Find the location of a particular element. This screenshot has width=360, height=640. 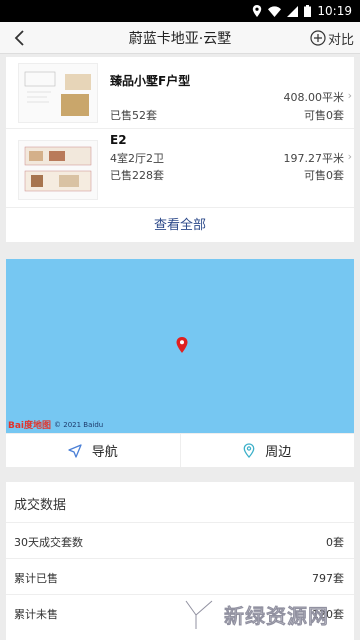

watermark-logo-icon is located at coordinates (199, 615).